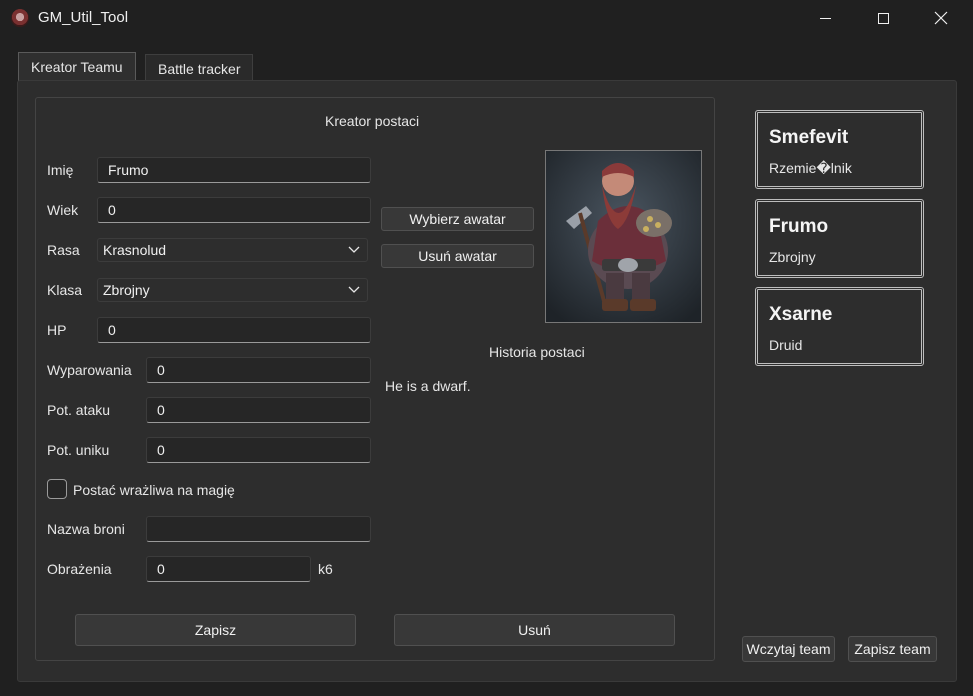  Describe the element at coordinates (57, 489) in the screenshot. I see `magic-vulnerable-checkbox` at that location.